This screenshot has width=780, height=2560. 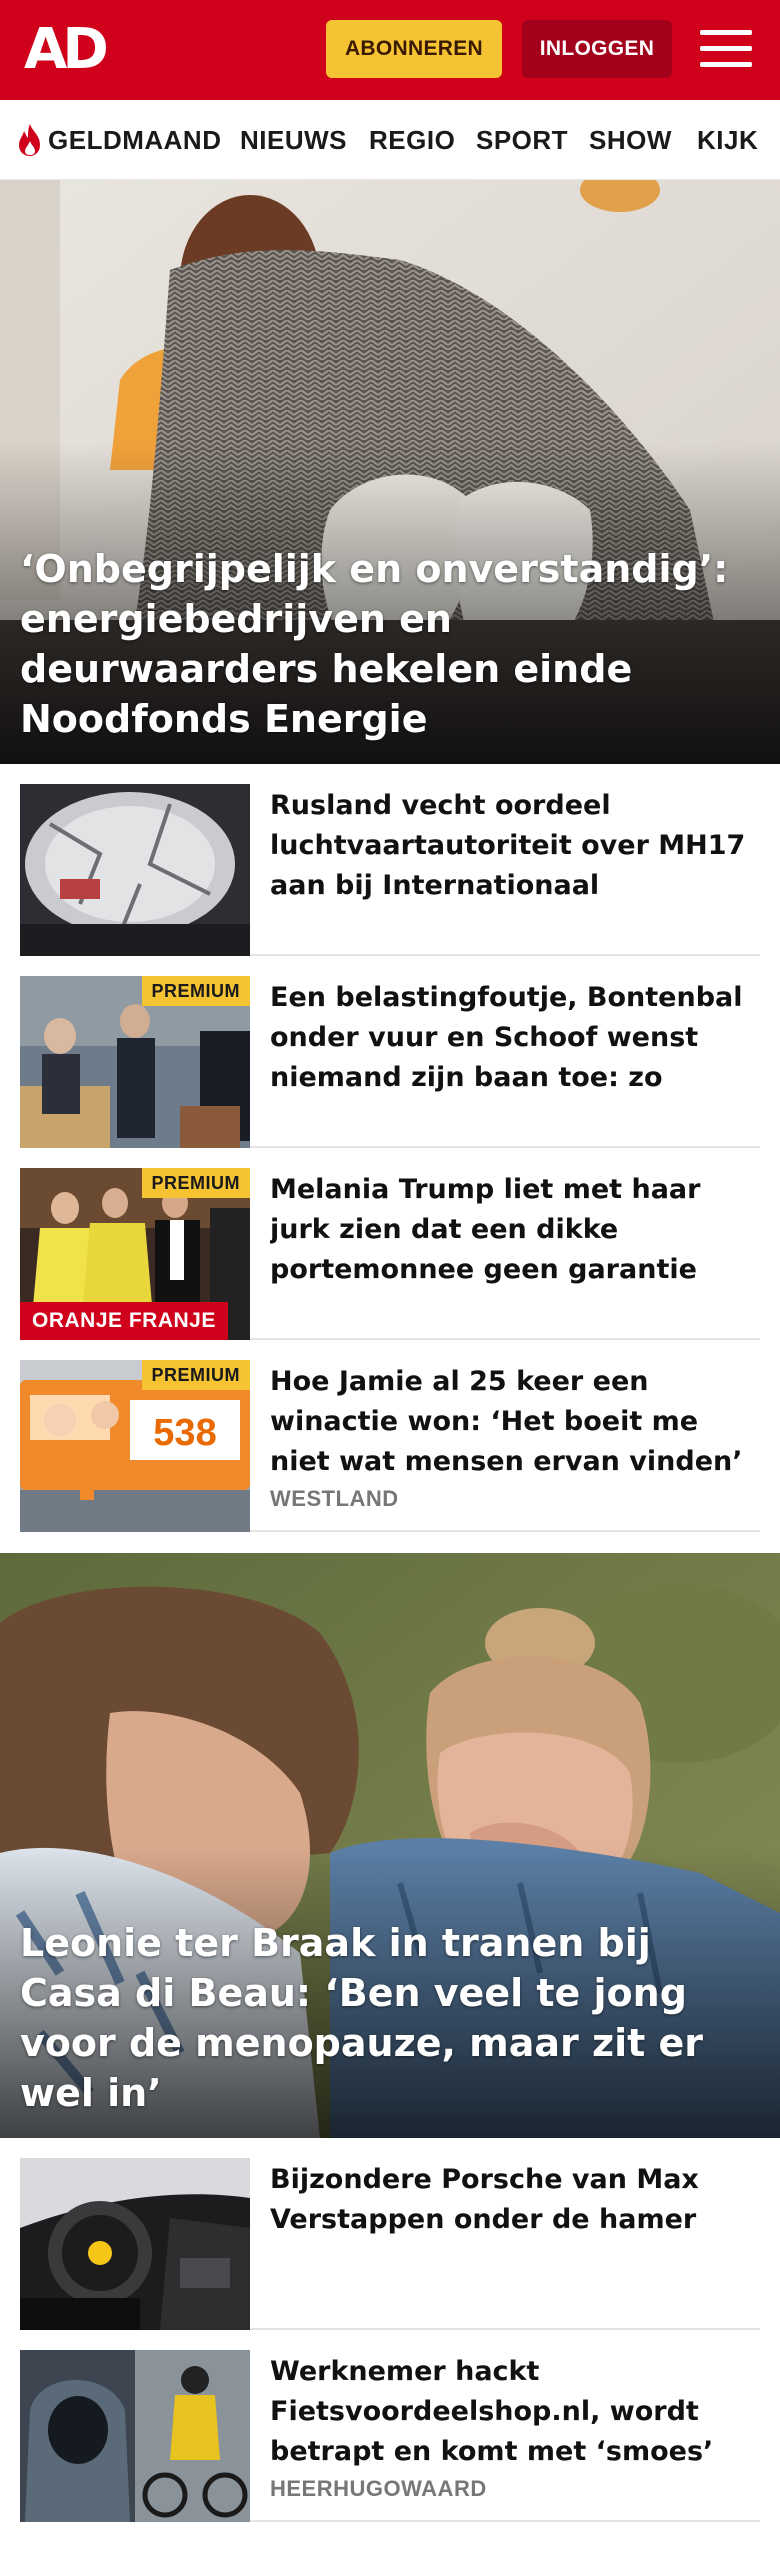 I want to click on thumbnail-mh17-wreck, so click(x=135, y=870).